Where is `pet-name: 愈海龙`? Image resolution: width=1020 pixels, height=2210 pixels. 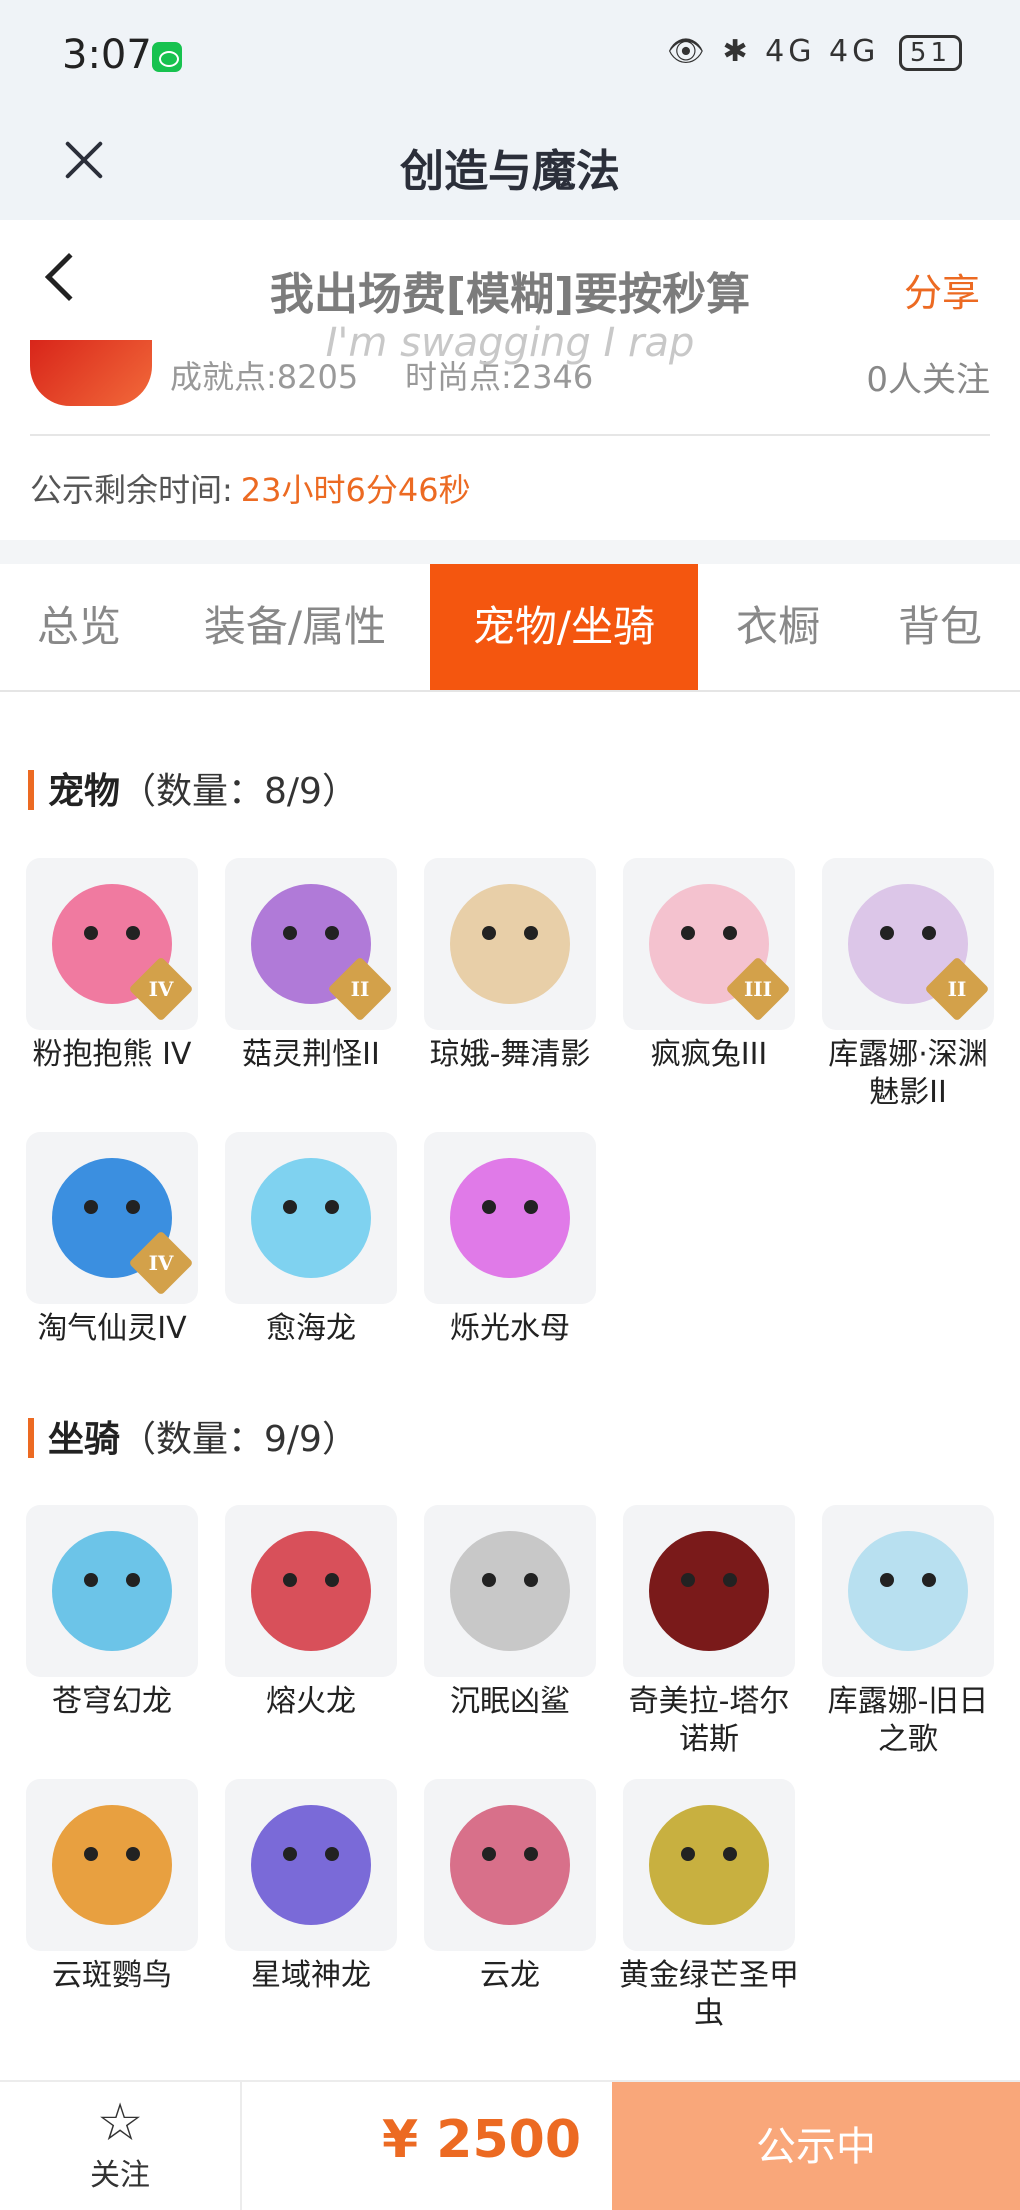
pet-name: 愈海龙 is located at coordinates (311, 1328).